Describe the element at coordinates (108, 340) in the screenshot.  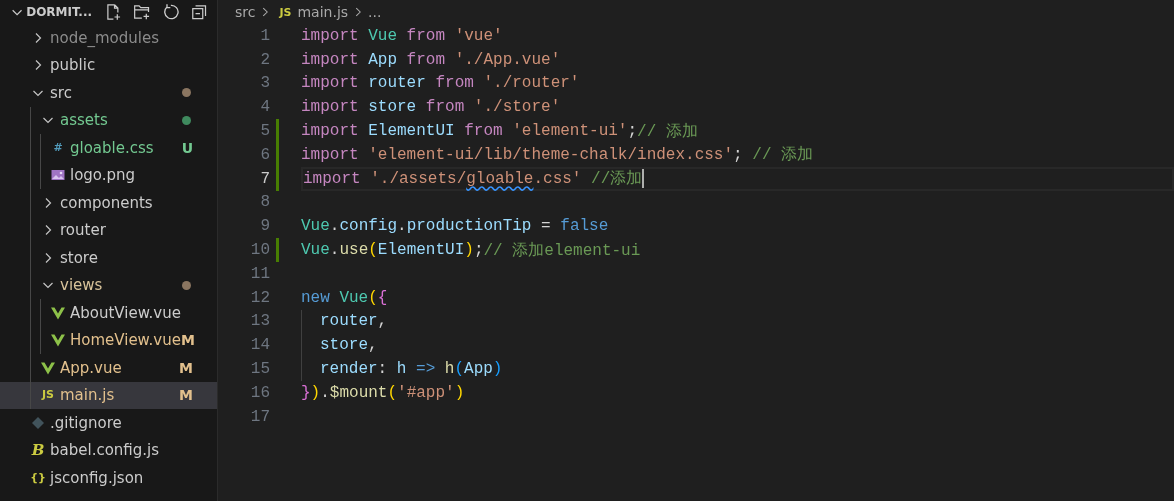
I see `tree-item: HomeView.vueM` at that location.